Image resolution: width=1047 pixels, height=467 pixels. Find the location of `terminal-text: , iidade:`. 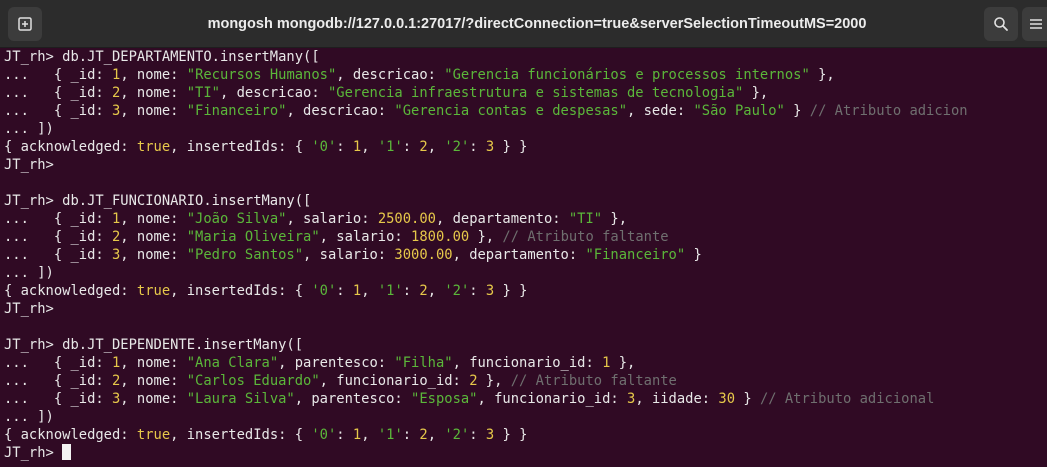

terminal-text: , iidade: is located at coordinates (677, 399).